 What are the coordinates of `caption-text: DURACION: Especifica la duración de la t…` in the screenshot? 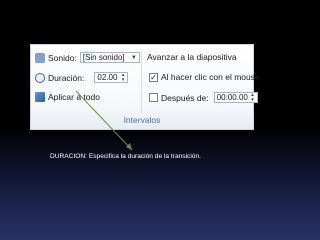 It's located at (125, 156).